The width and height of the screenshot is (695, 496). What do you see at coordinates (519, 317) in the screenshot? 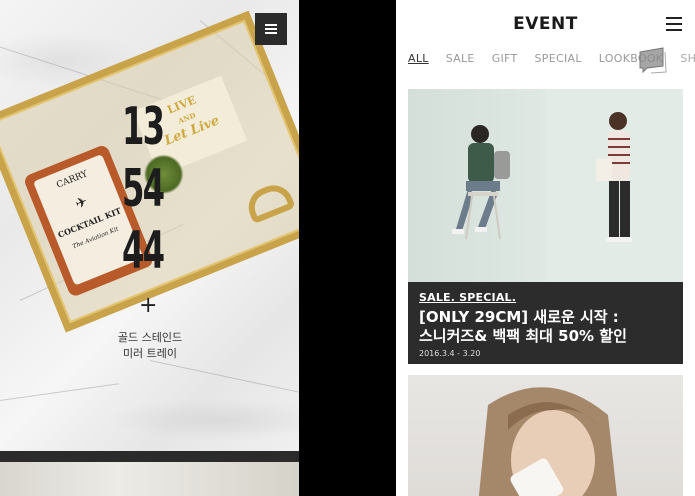
I see `event-title-line: [ONLY 29CM] 새로운 시작 :` at bounding box center [519, 317].